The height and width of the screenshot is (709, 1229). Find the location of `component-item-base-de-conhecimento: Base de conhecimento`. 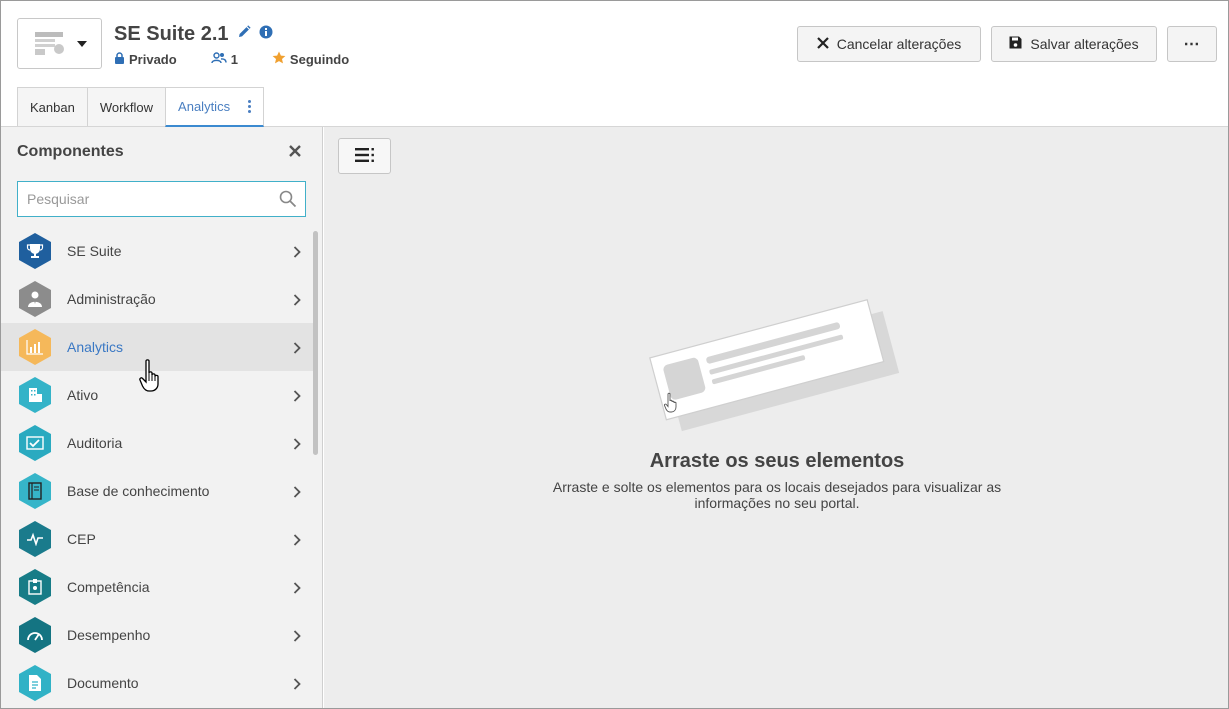

component-item-base-de-conhecimento: Base de conhecimento is located at coordinates (157, 491).